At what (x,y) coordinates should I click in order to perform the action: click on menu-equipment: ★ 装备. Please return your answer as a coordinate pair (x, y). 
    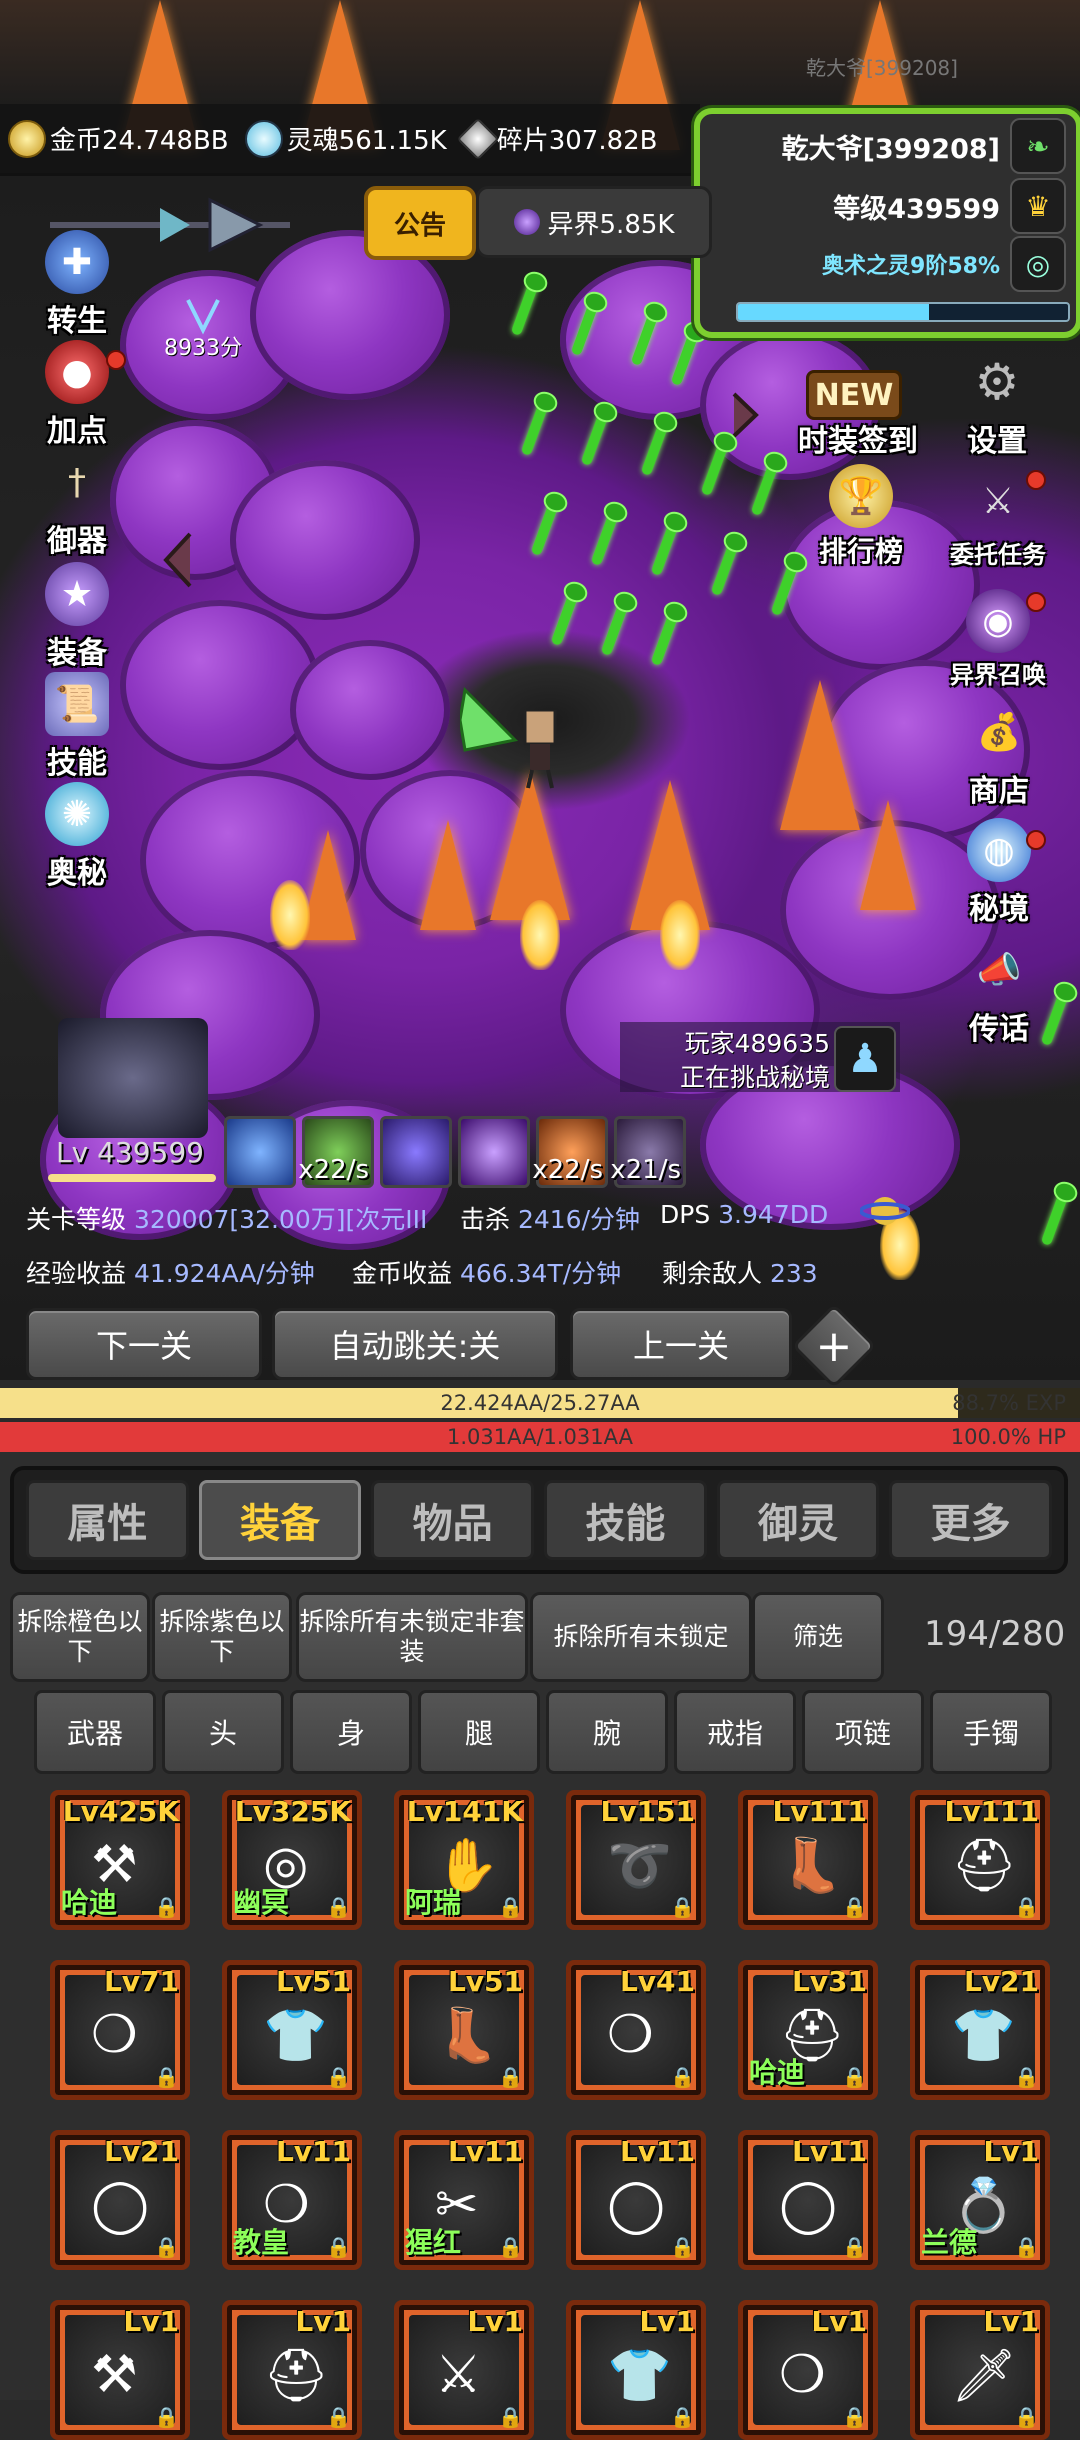
    Looking at the image, I should click on (77, 617).